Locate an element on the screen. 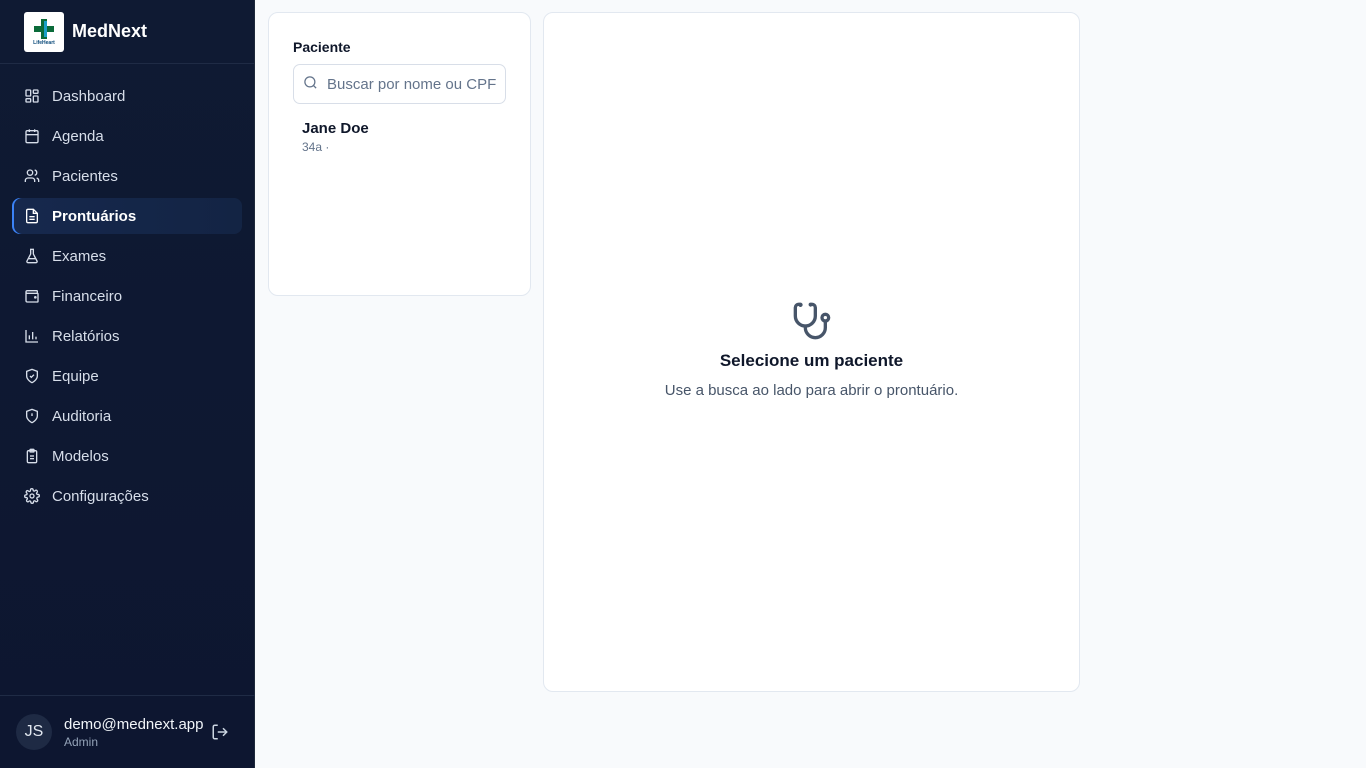 The width and height of the screenshot is (1366, 768). sidebar-item-equipe: Equipe is located at coordinates (127, 376).